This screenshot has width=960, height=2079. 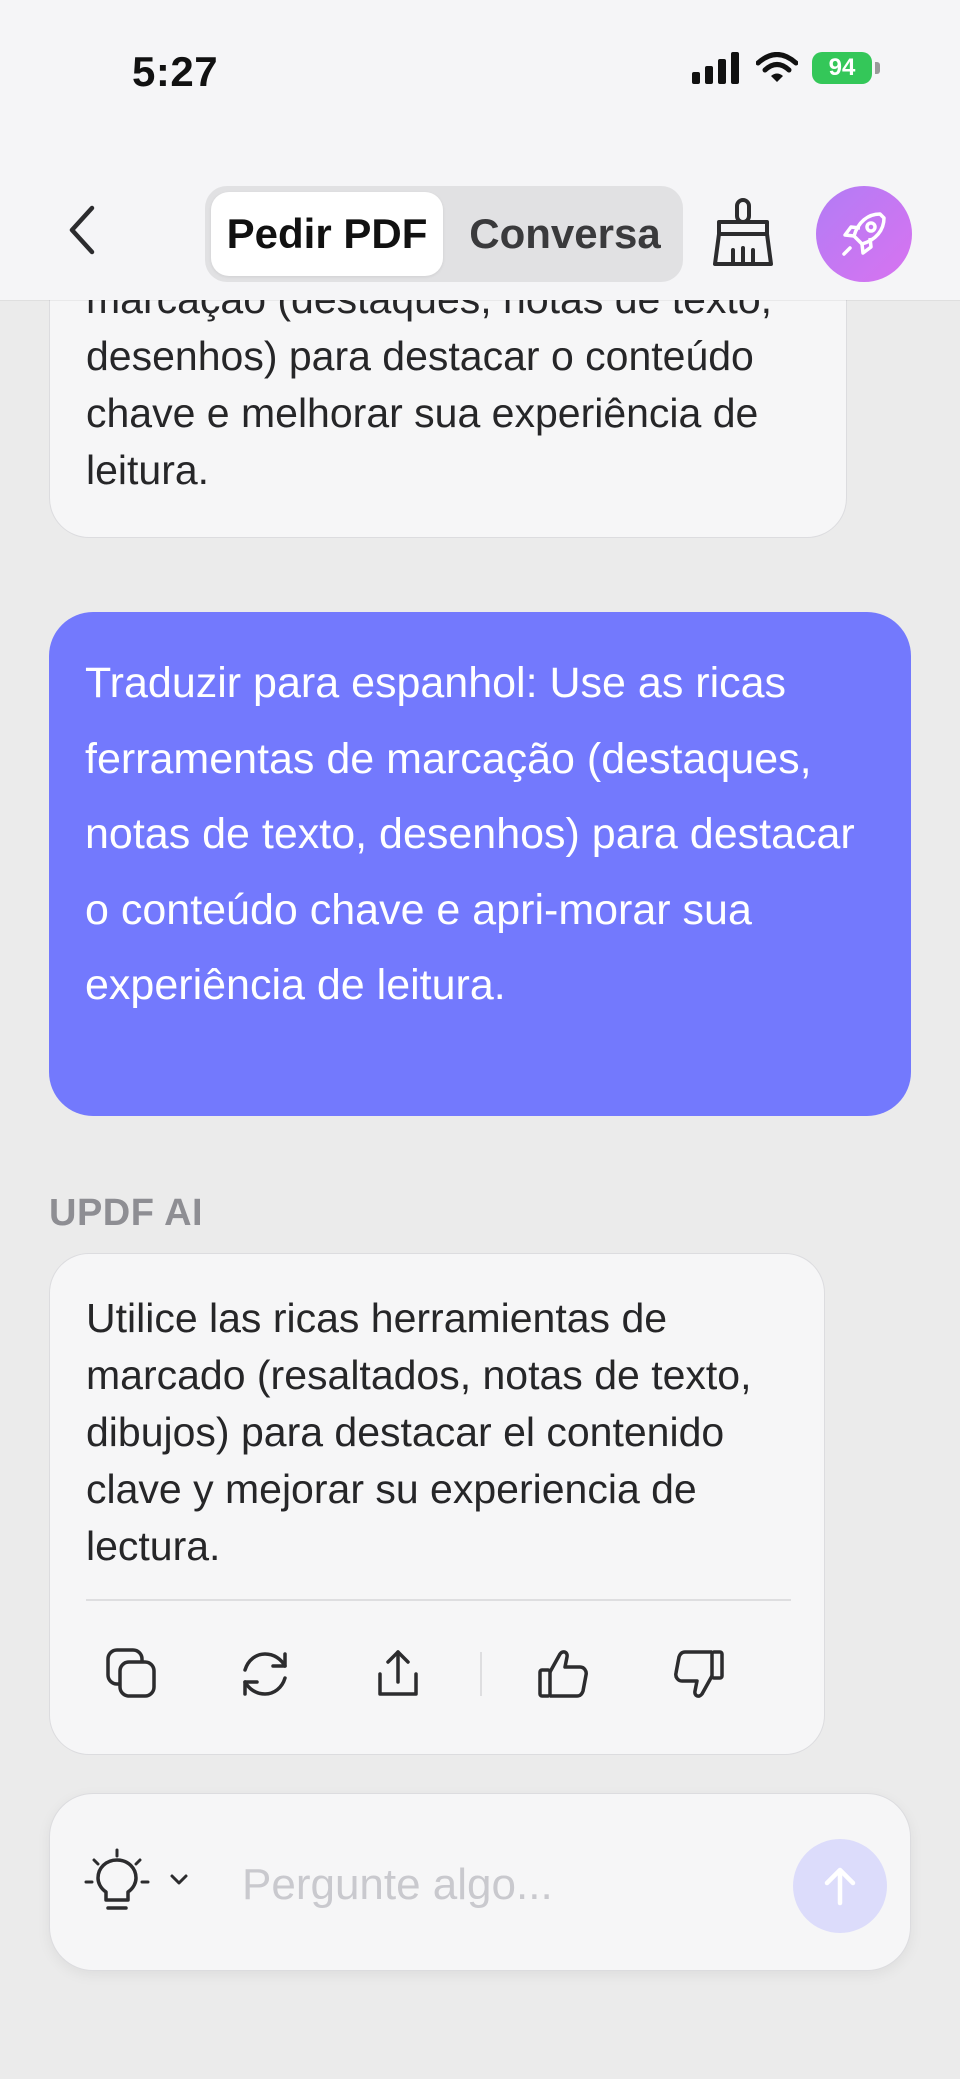 I want to click on battery-charging-icon: 94, so click(x=846, y=68).